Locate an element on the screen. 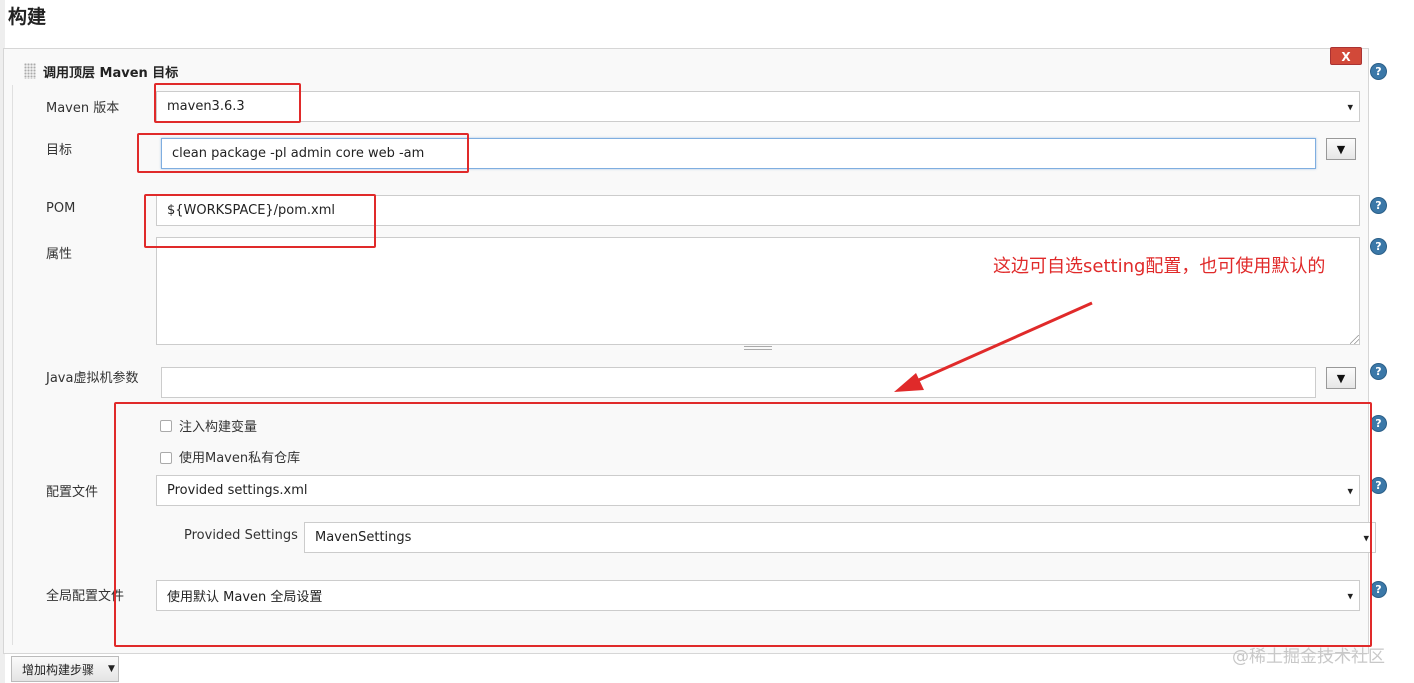 This screenshot has width=1414, height=683. textarea-resize-corner-icon is located at coordinates (1354, 339).